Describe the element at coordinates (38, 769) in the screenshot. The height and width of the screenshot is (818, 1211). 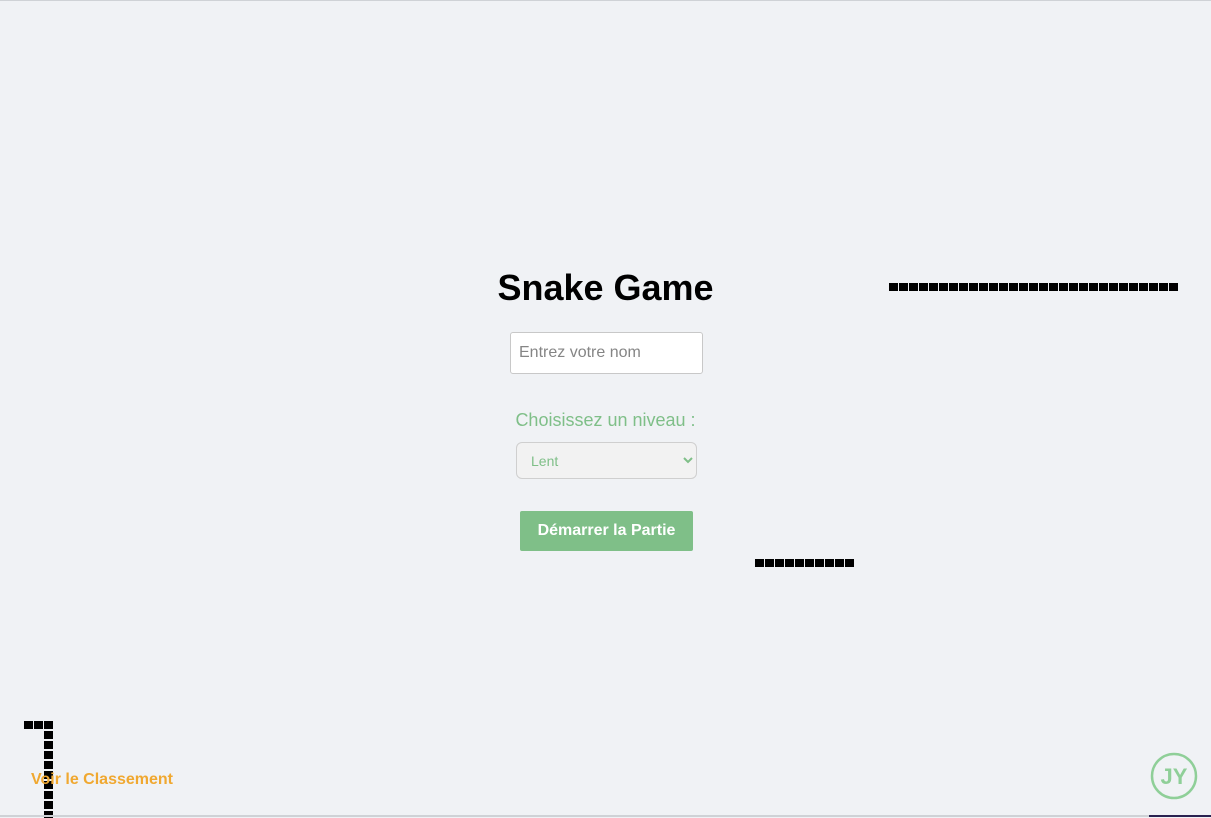
I see `snake-bottom-left` at that location.